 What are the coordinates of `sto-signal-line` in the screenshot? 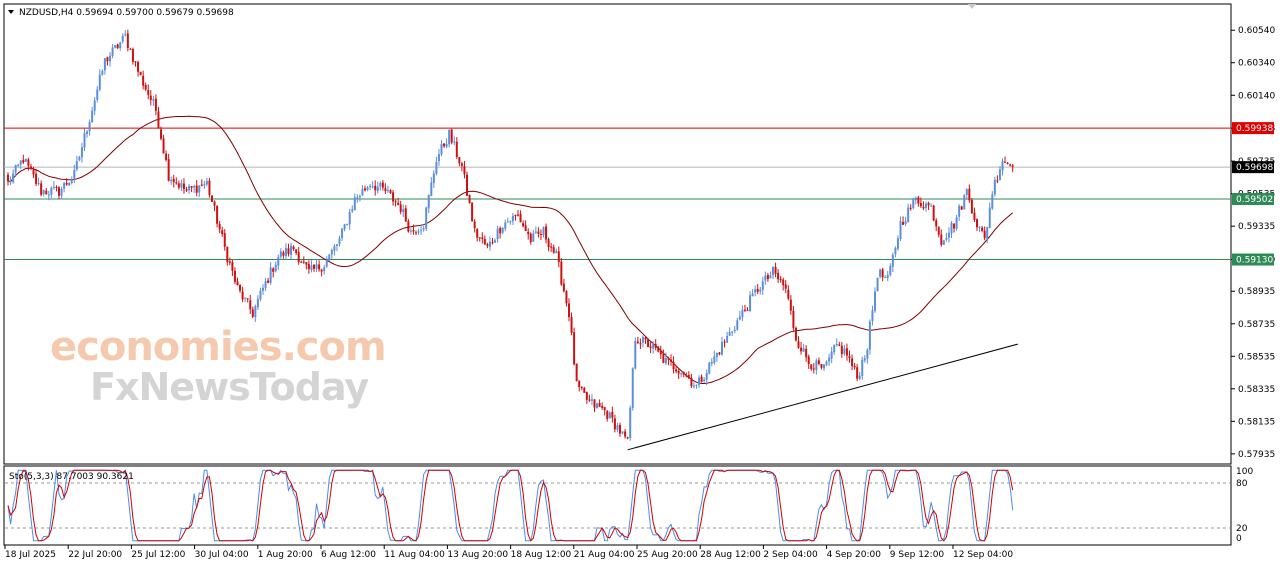 It's located at (510, 505).